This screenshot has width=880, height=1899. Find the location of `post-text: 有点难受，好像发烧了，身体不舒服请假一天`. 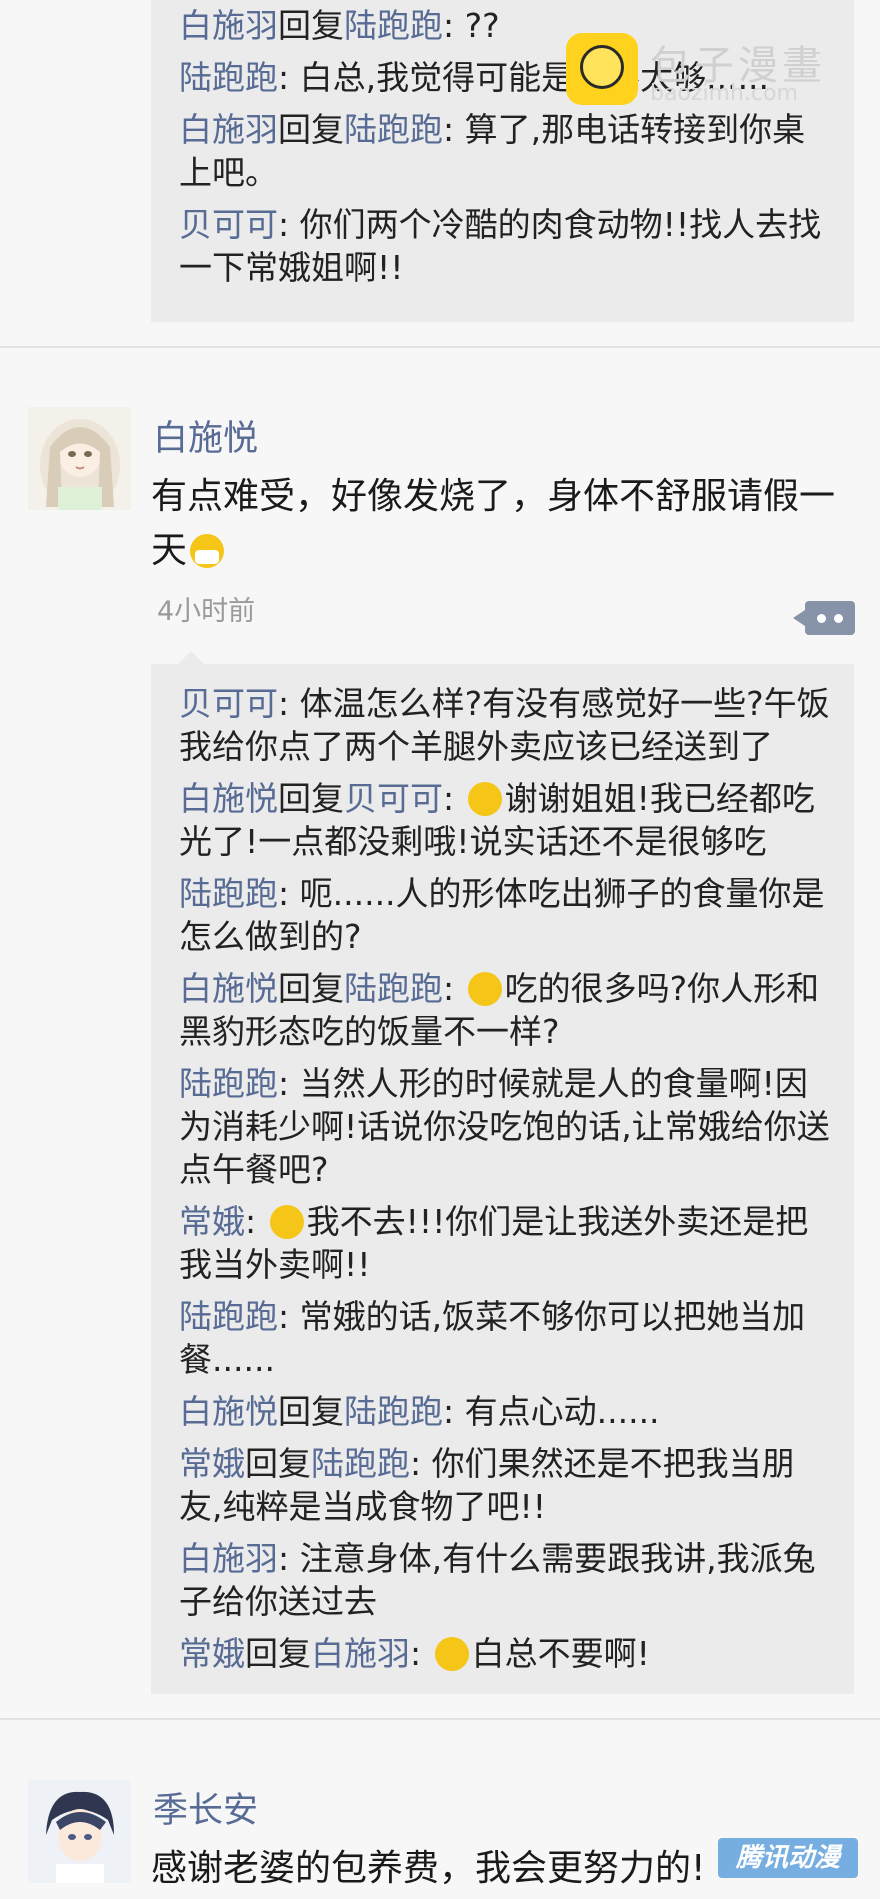

post-text: 有点难受，好像发烧了，身体不舒服请假一天 is located at coordinates (503, 524).